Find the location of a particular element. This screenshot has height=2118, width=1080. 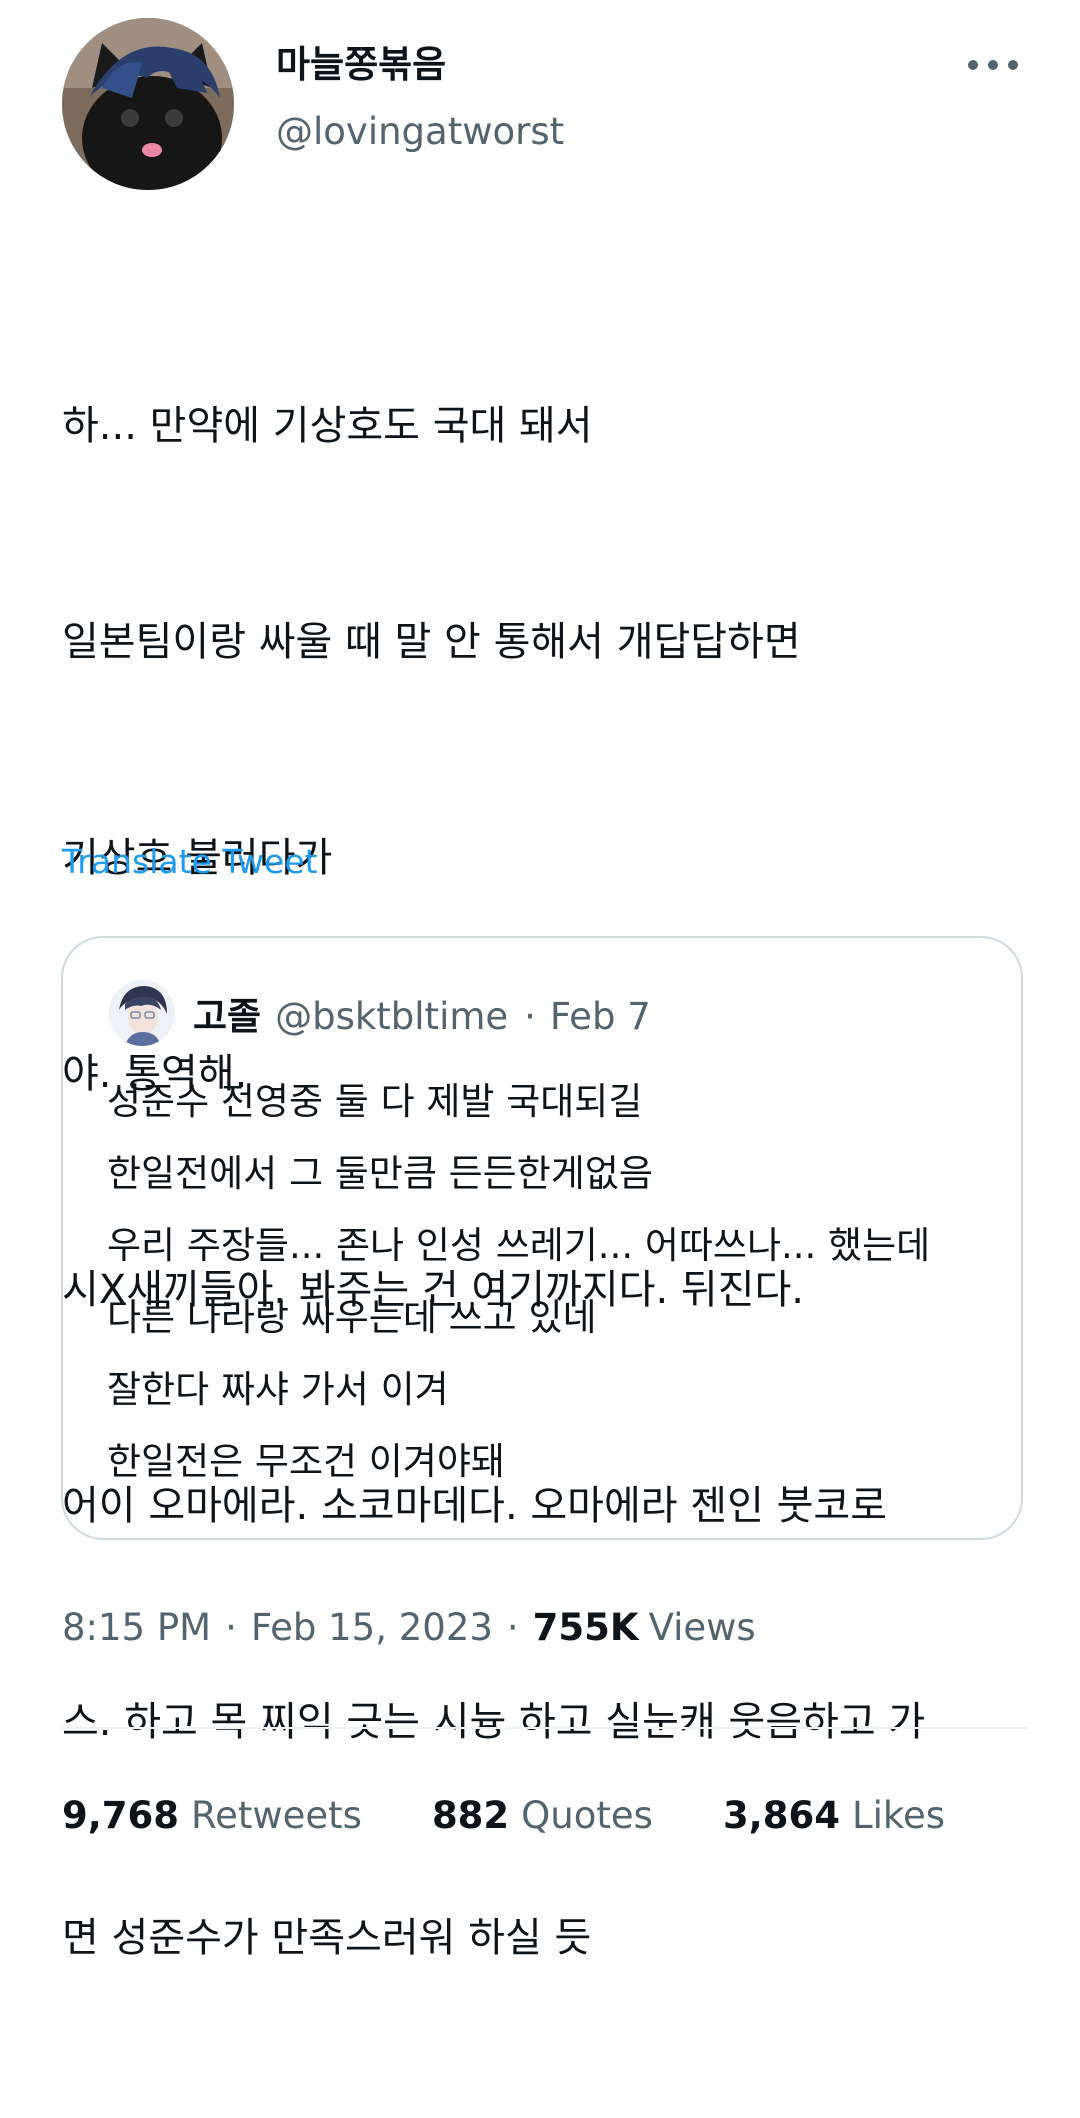

views-label: Views is located at coordinates (702, 1627).